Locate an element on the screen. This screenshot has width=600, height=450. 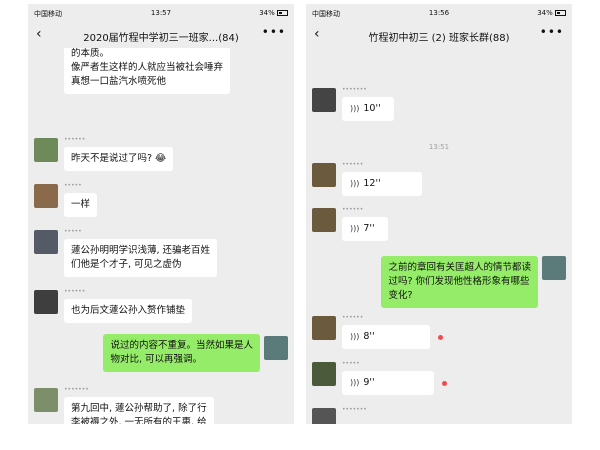
message-bubble: 也为后文蘧公孙入赘作铺垫 is located at coordinates (128, 311).